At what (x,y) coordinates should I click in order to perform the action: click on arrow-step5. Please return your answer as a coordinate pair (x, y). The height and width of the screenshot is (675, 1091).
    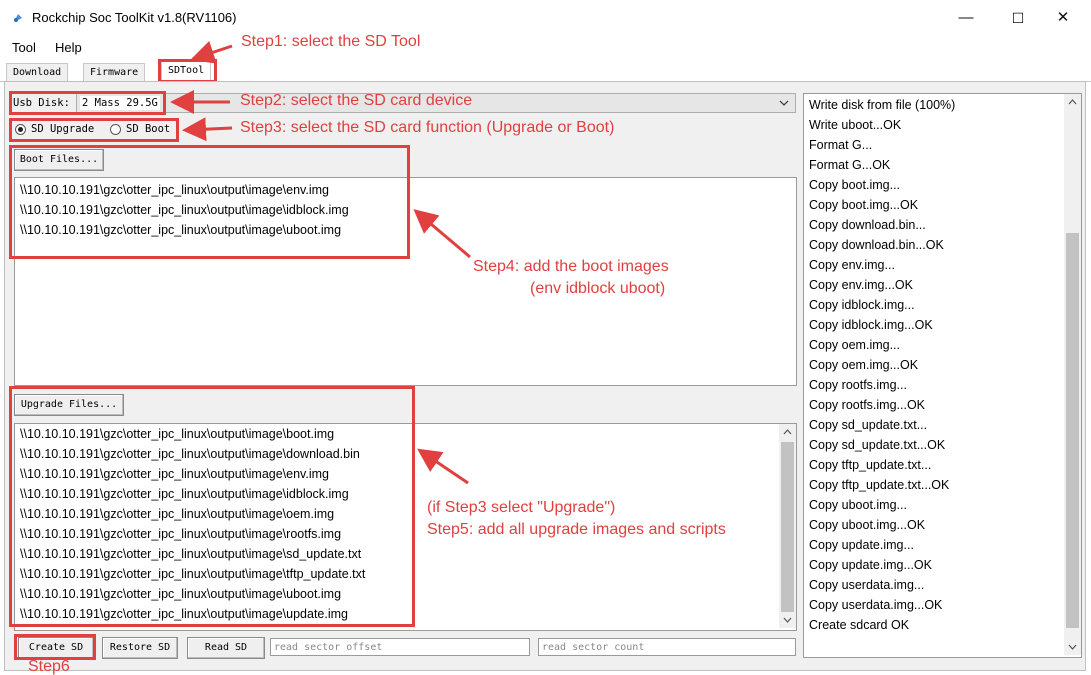
    Looking at the image, I should click on (443, 466).